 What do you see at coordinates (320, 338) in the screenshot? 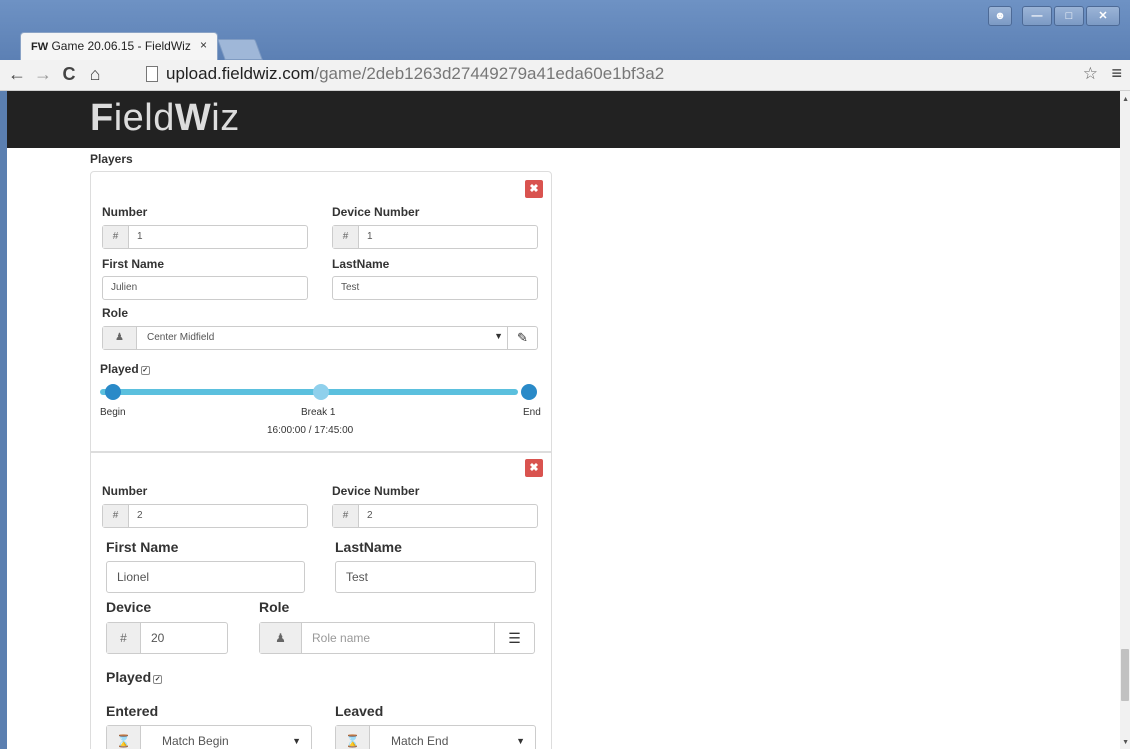
I see `role-select: ♟ Center Midfield ▼ ✎` at bounding box center [320, 338].